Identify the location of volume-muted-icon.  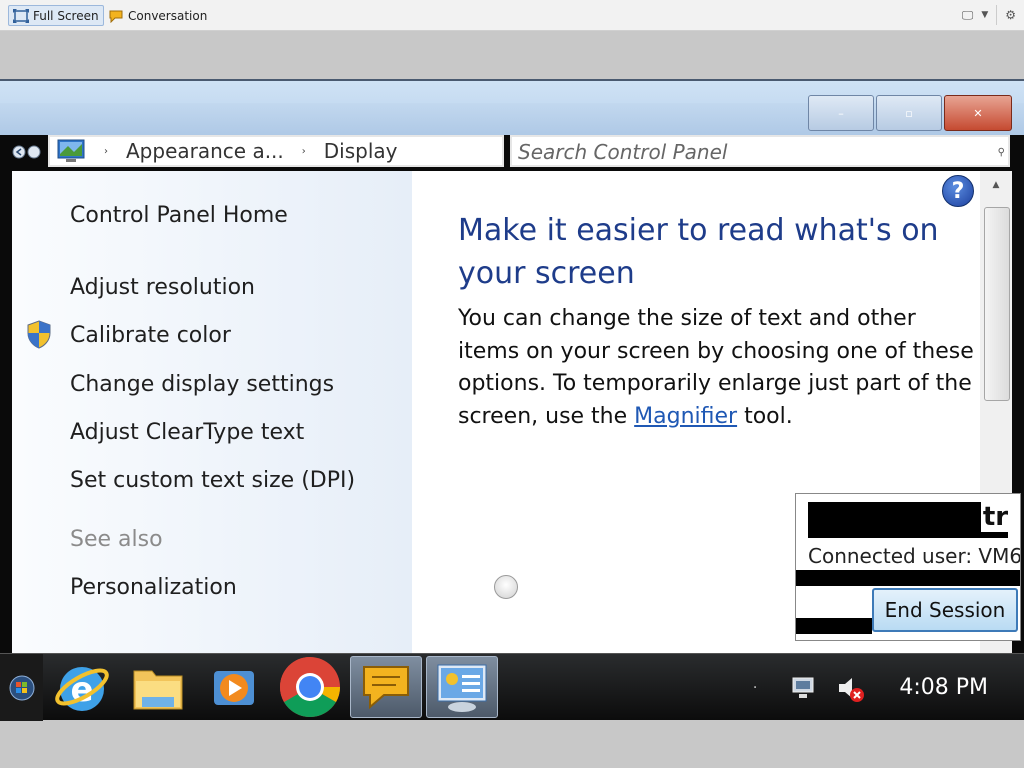
(850, 688).